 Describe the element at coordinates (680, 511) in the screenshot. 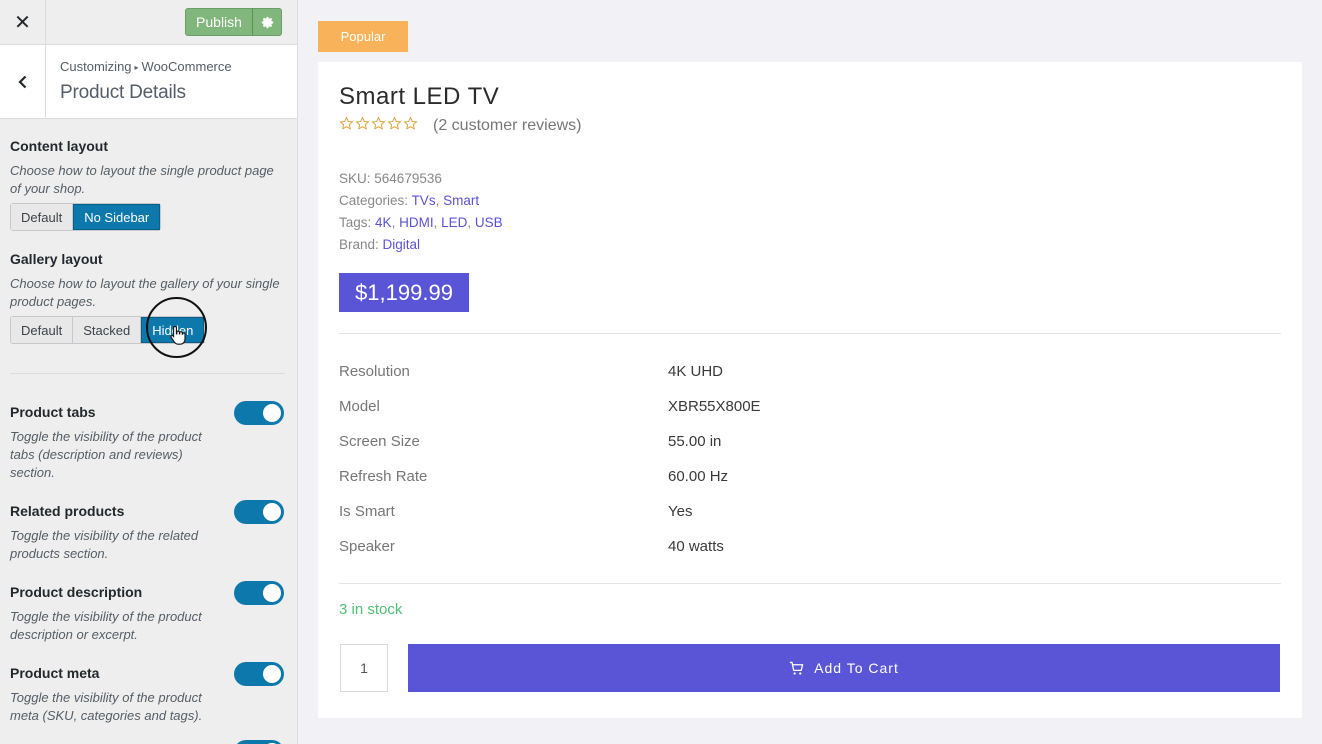

I see `spec-value: Yes` at that location.